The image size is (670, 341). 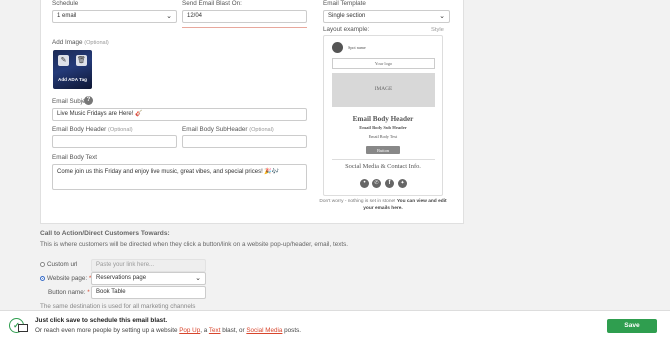 I want to click on preview-social-text: Social Media & Contact Info., so click(x=383, y=166).